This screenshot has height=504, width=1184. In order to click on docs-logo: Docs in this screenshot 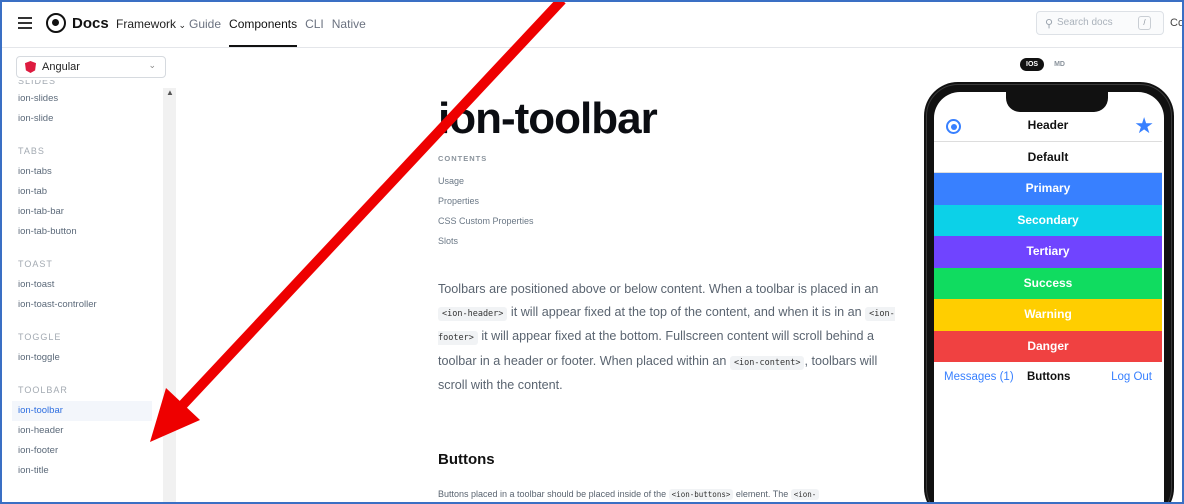, I will do `click(77, 23)`.